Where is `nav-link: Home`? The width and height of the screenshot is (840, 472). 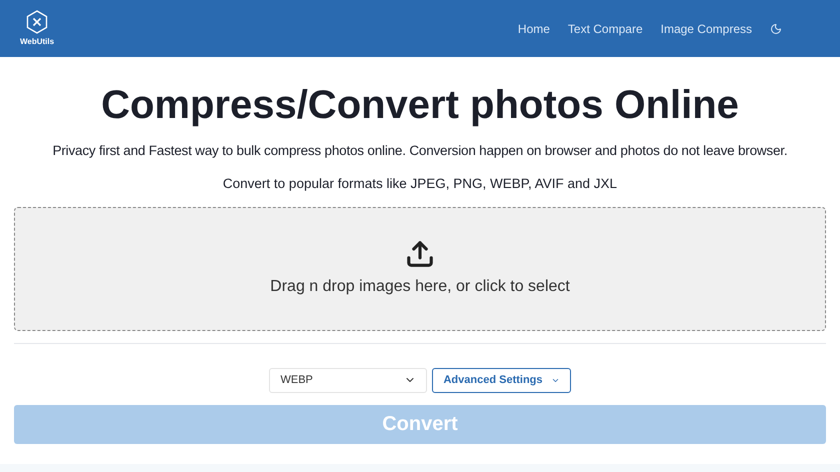 nav-link: Home is located at coordinates (534, 29).